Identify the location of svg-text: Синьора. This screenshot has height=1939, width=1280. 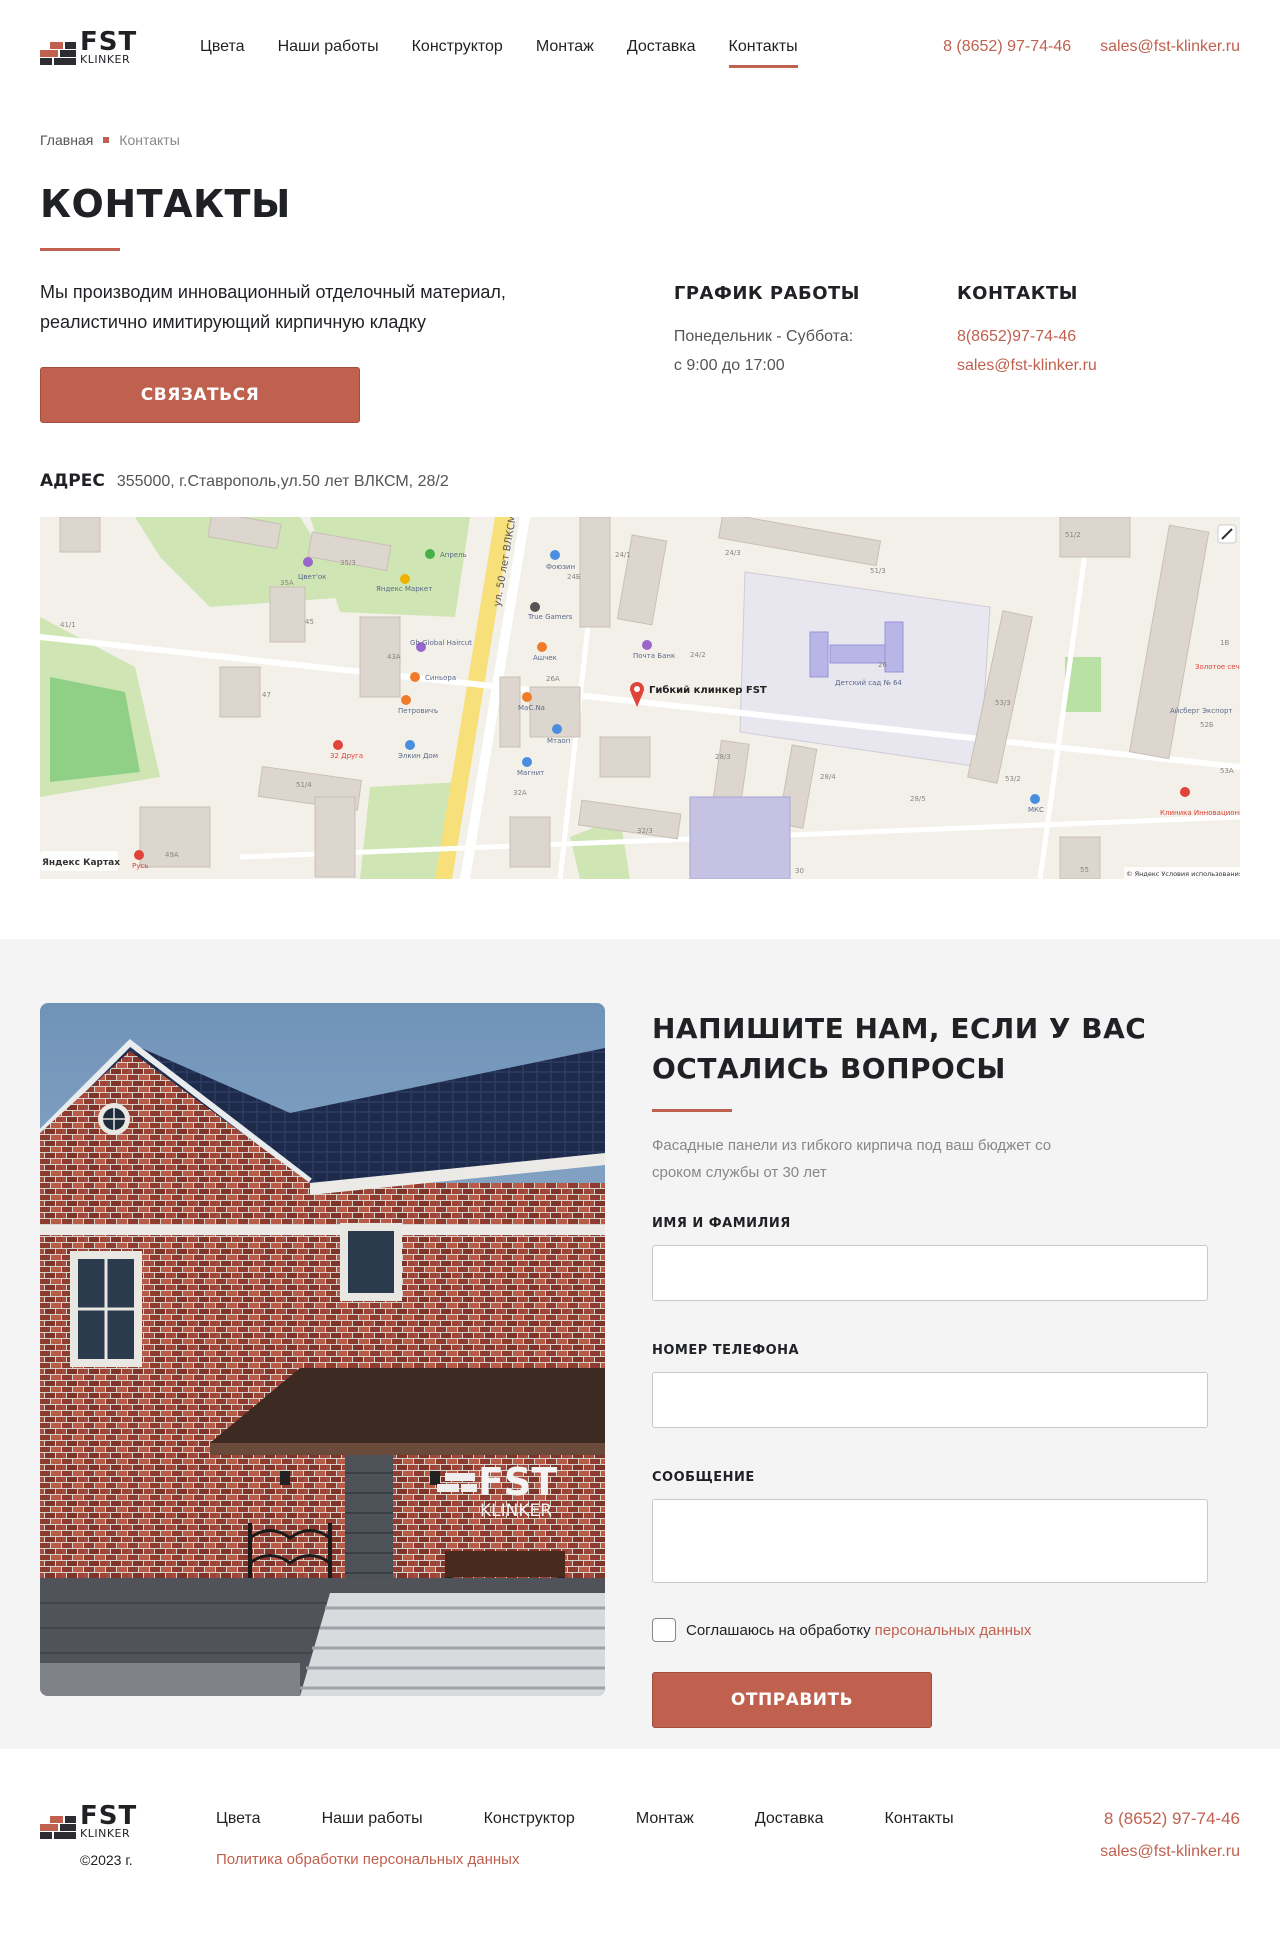
(440, 678).